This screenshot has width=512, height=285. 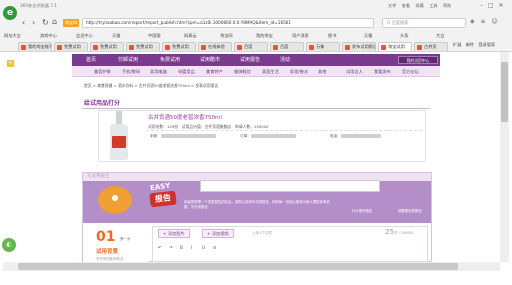 What do you see at coordinates (165, 35) in the screenshot?
I see `bookmark-item: 中国银` at bounding box center [165, 35].